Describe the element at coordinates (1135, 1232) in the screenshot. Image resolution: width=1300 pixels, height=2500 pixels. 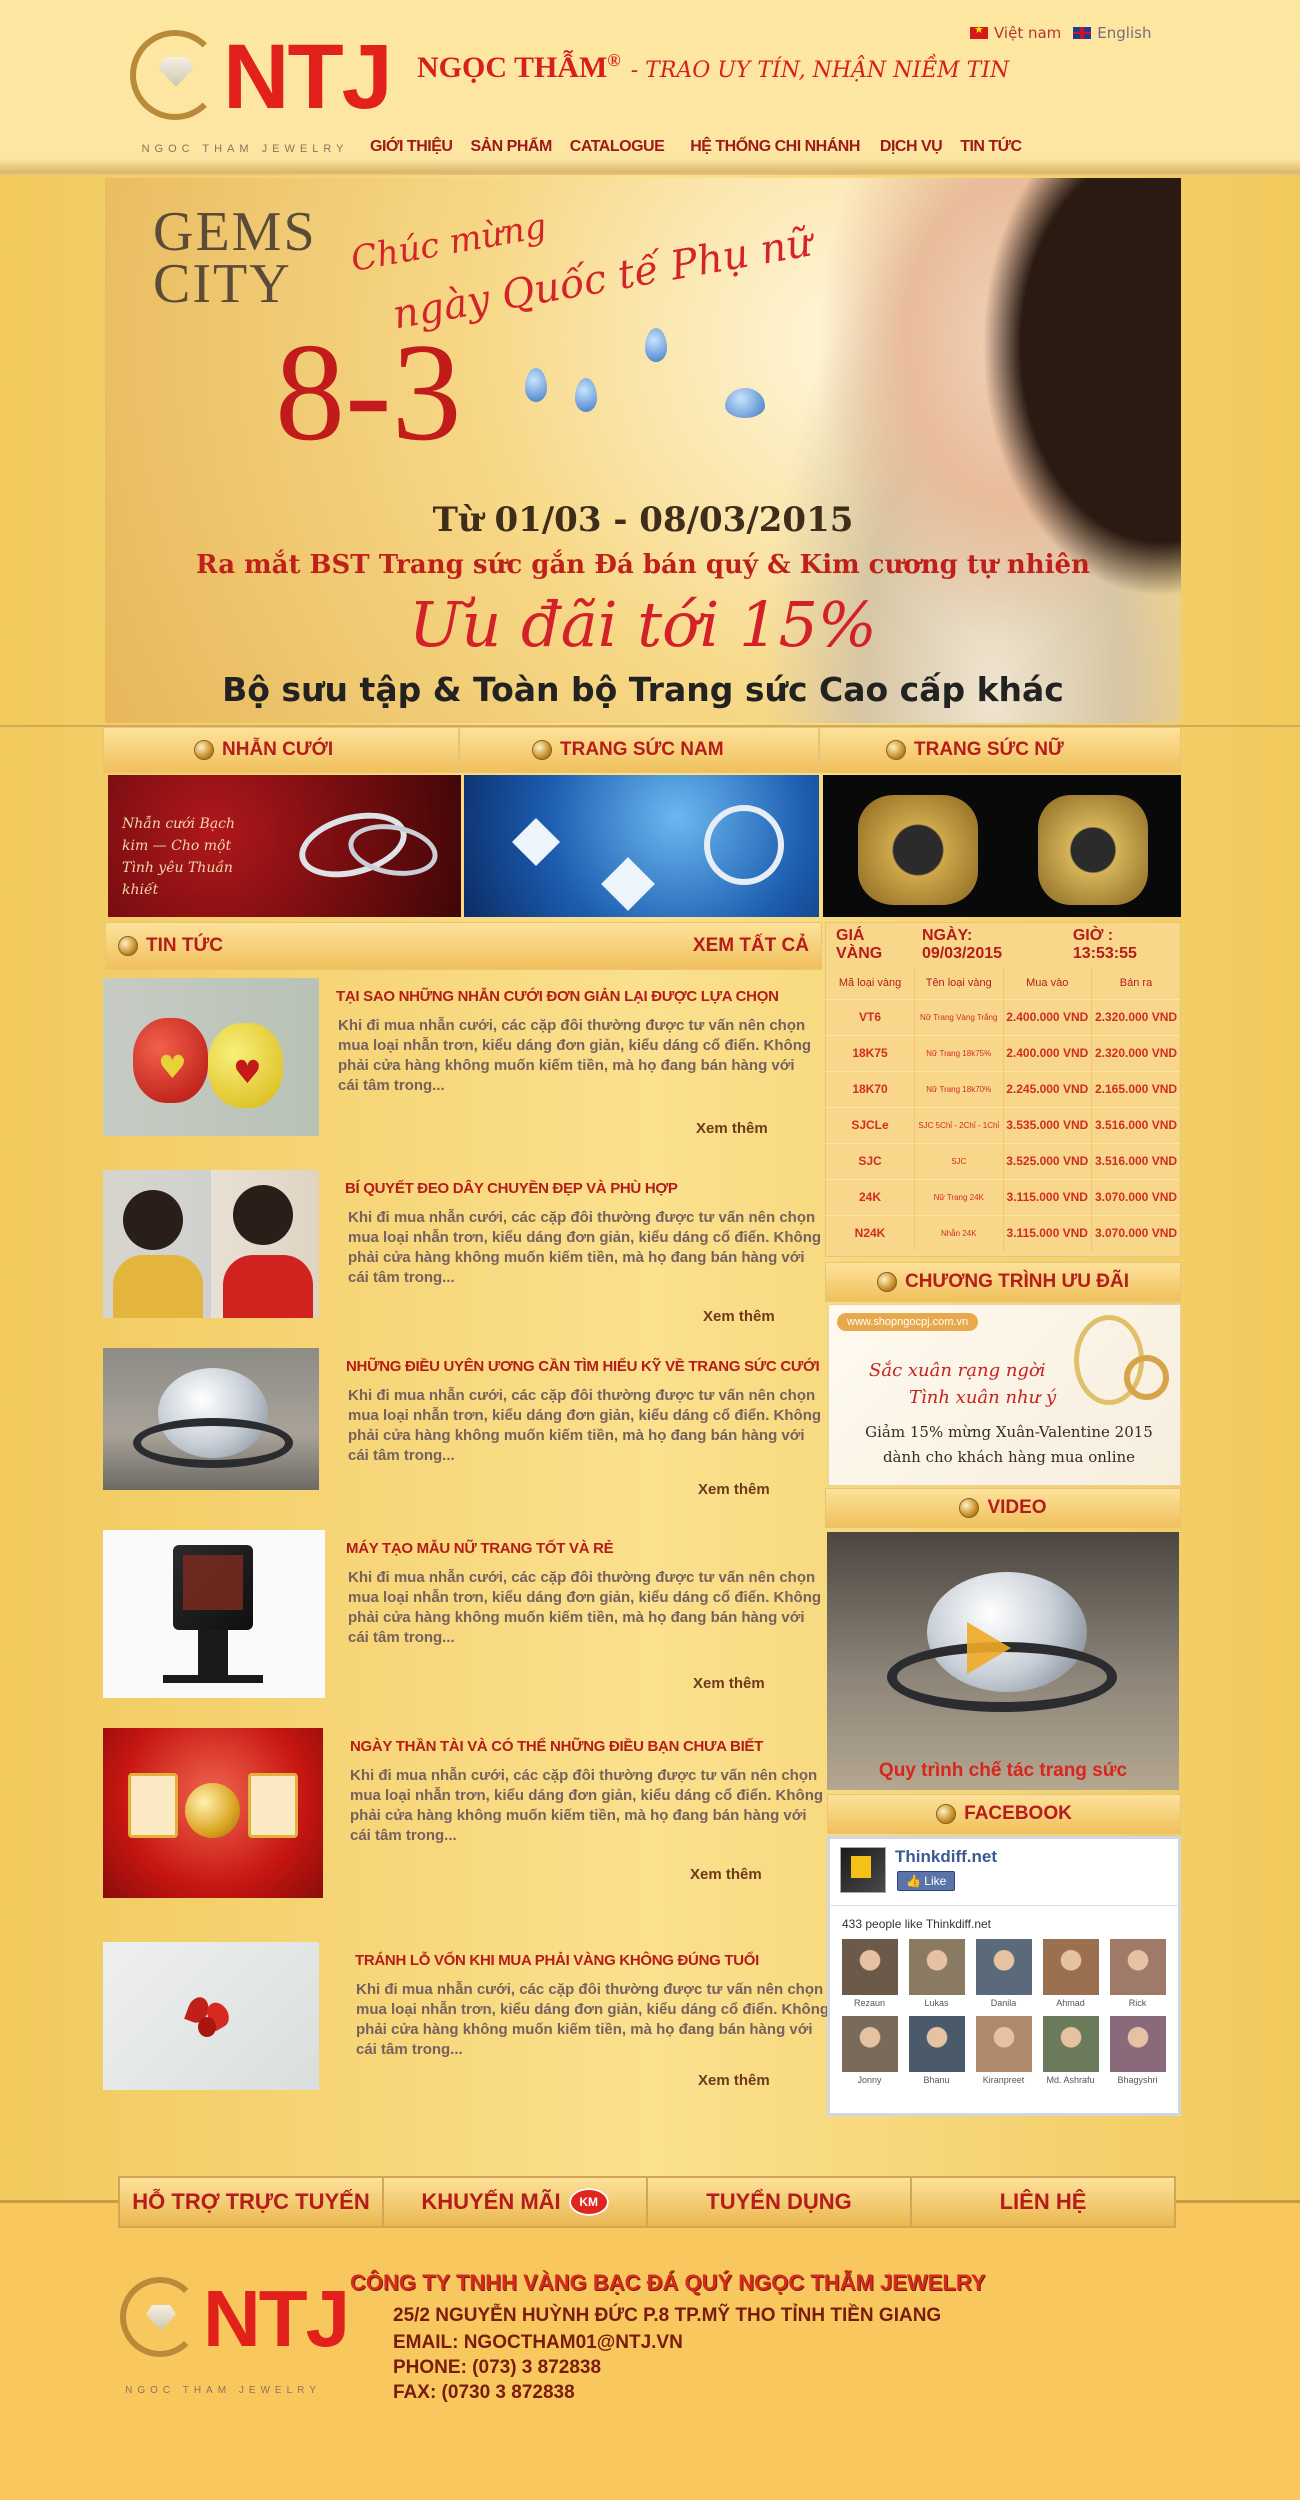
I see `sell-price-cell: 3.070.000 VND` at that location.